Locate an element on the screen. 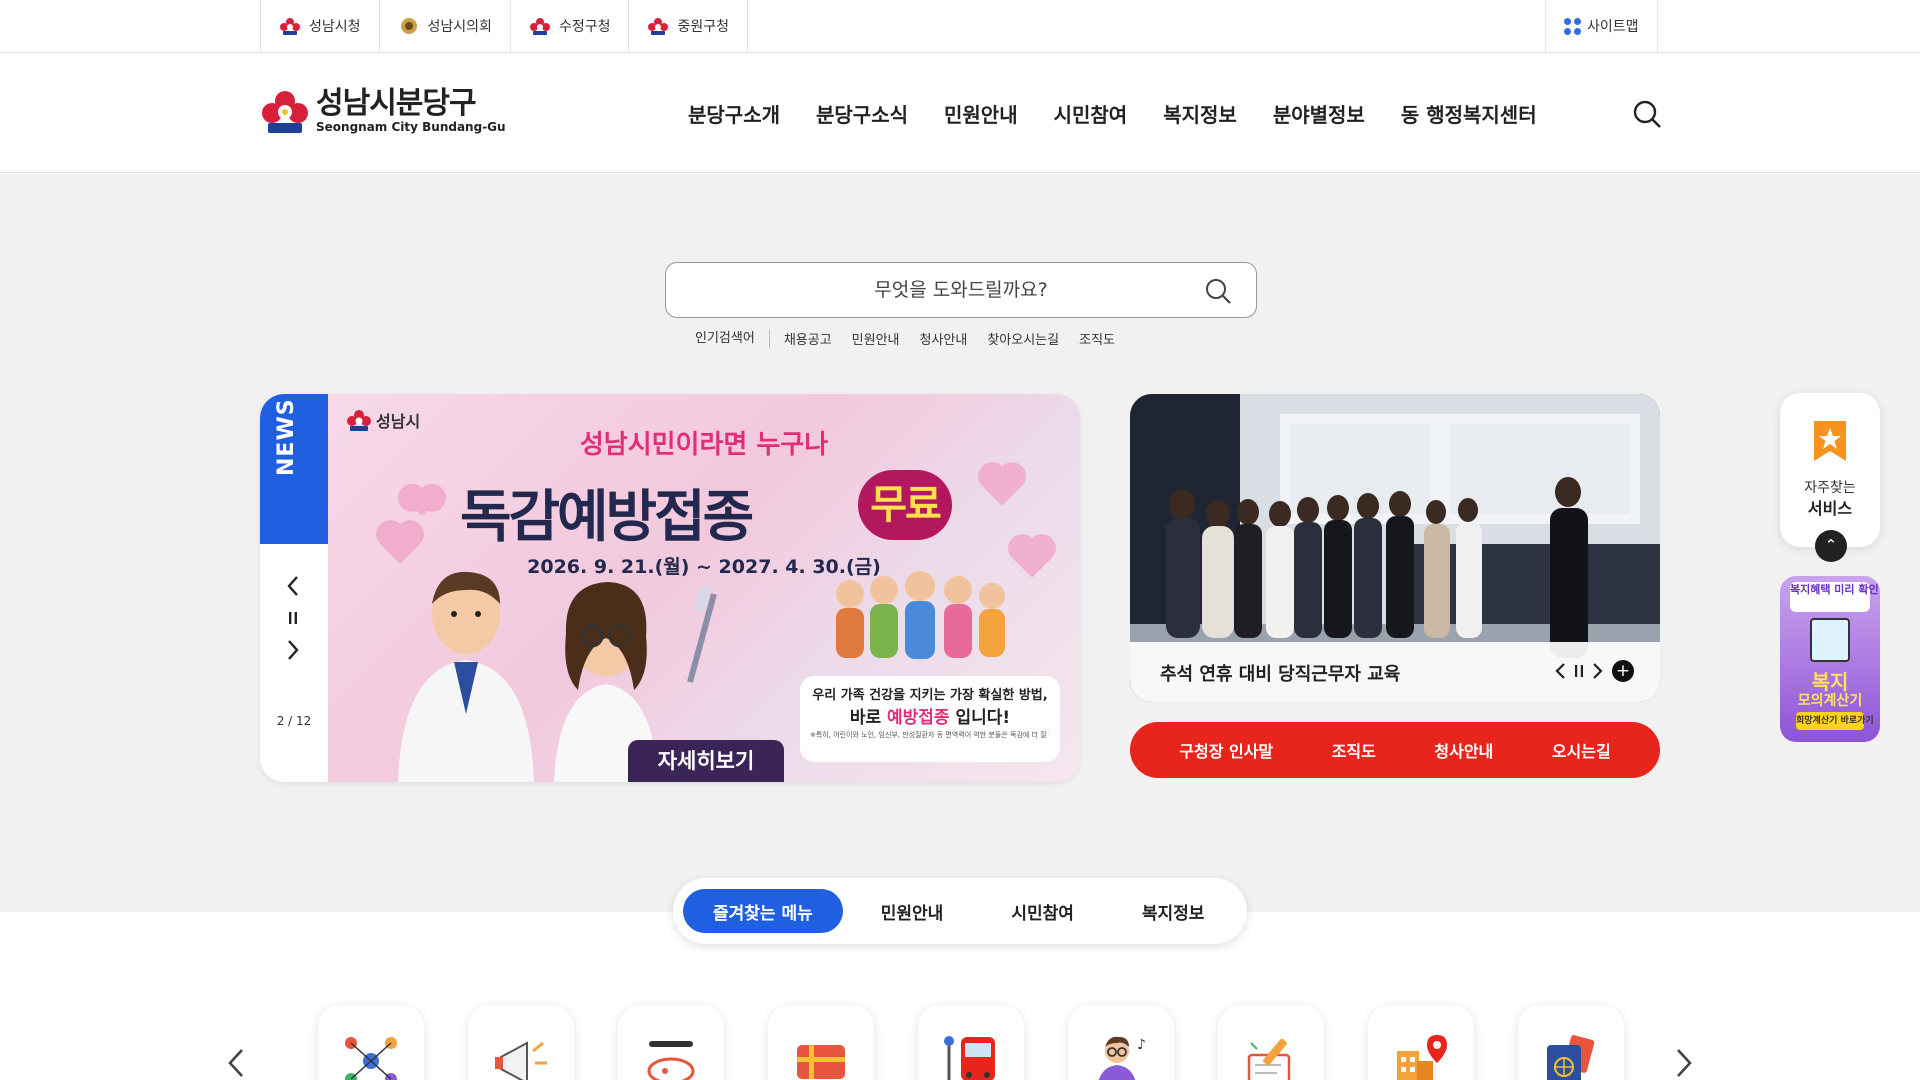  bookmark-star-icon is located at coordinates (1830, 441).